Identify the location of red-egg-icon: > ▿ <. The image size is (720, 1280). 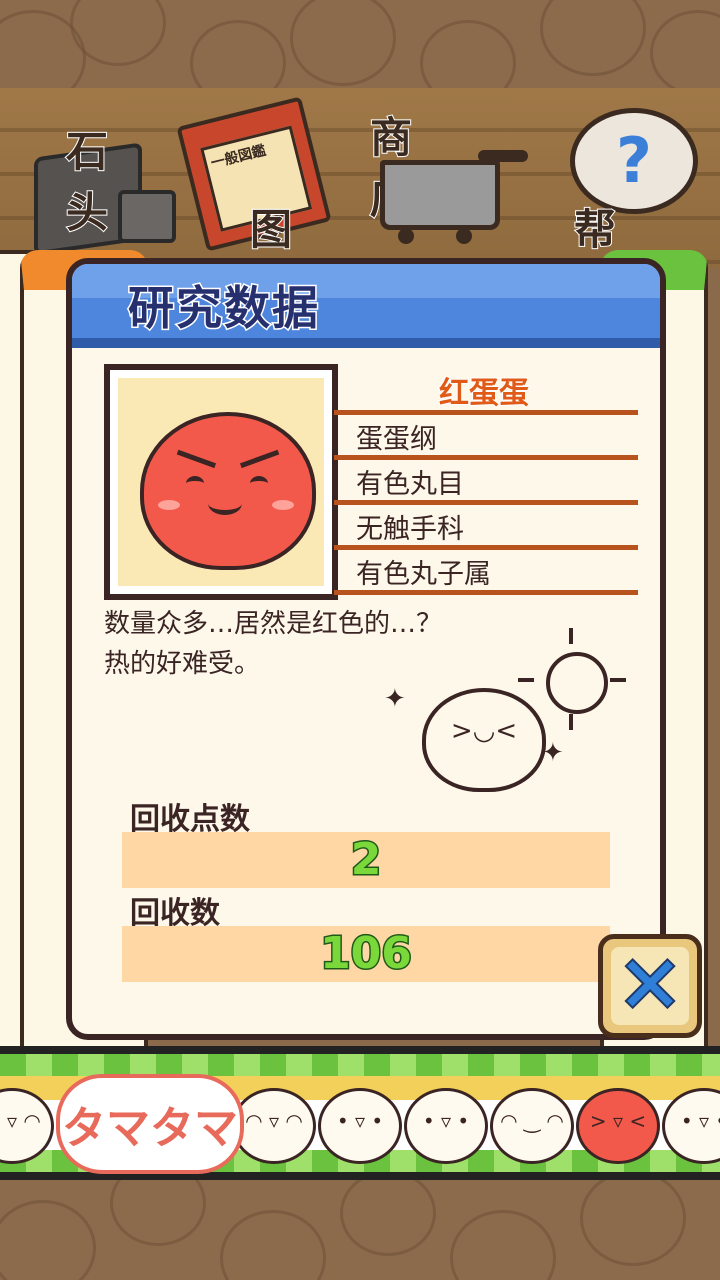
(618, 1126).